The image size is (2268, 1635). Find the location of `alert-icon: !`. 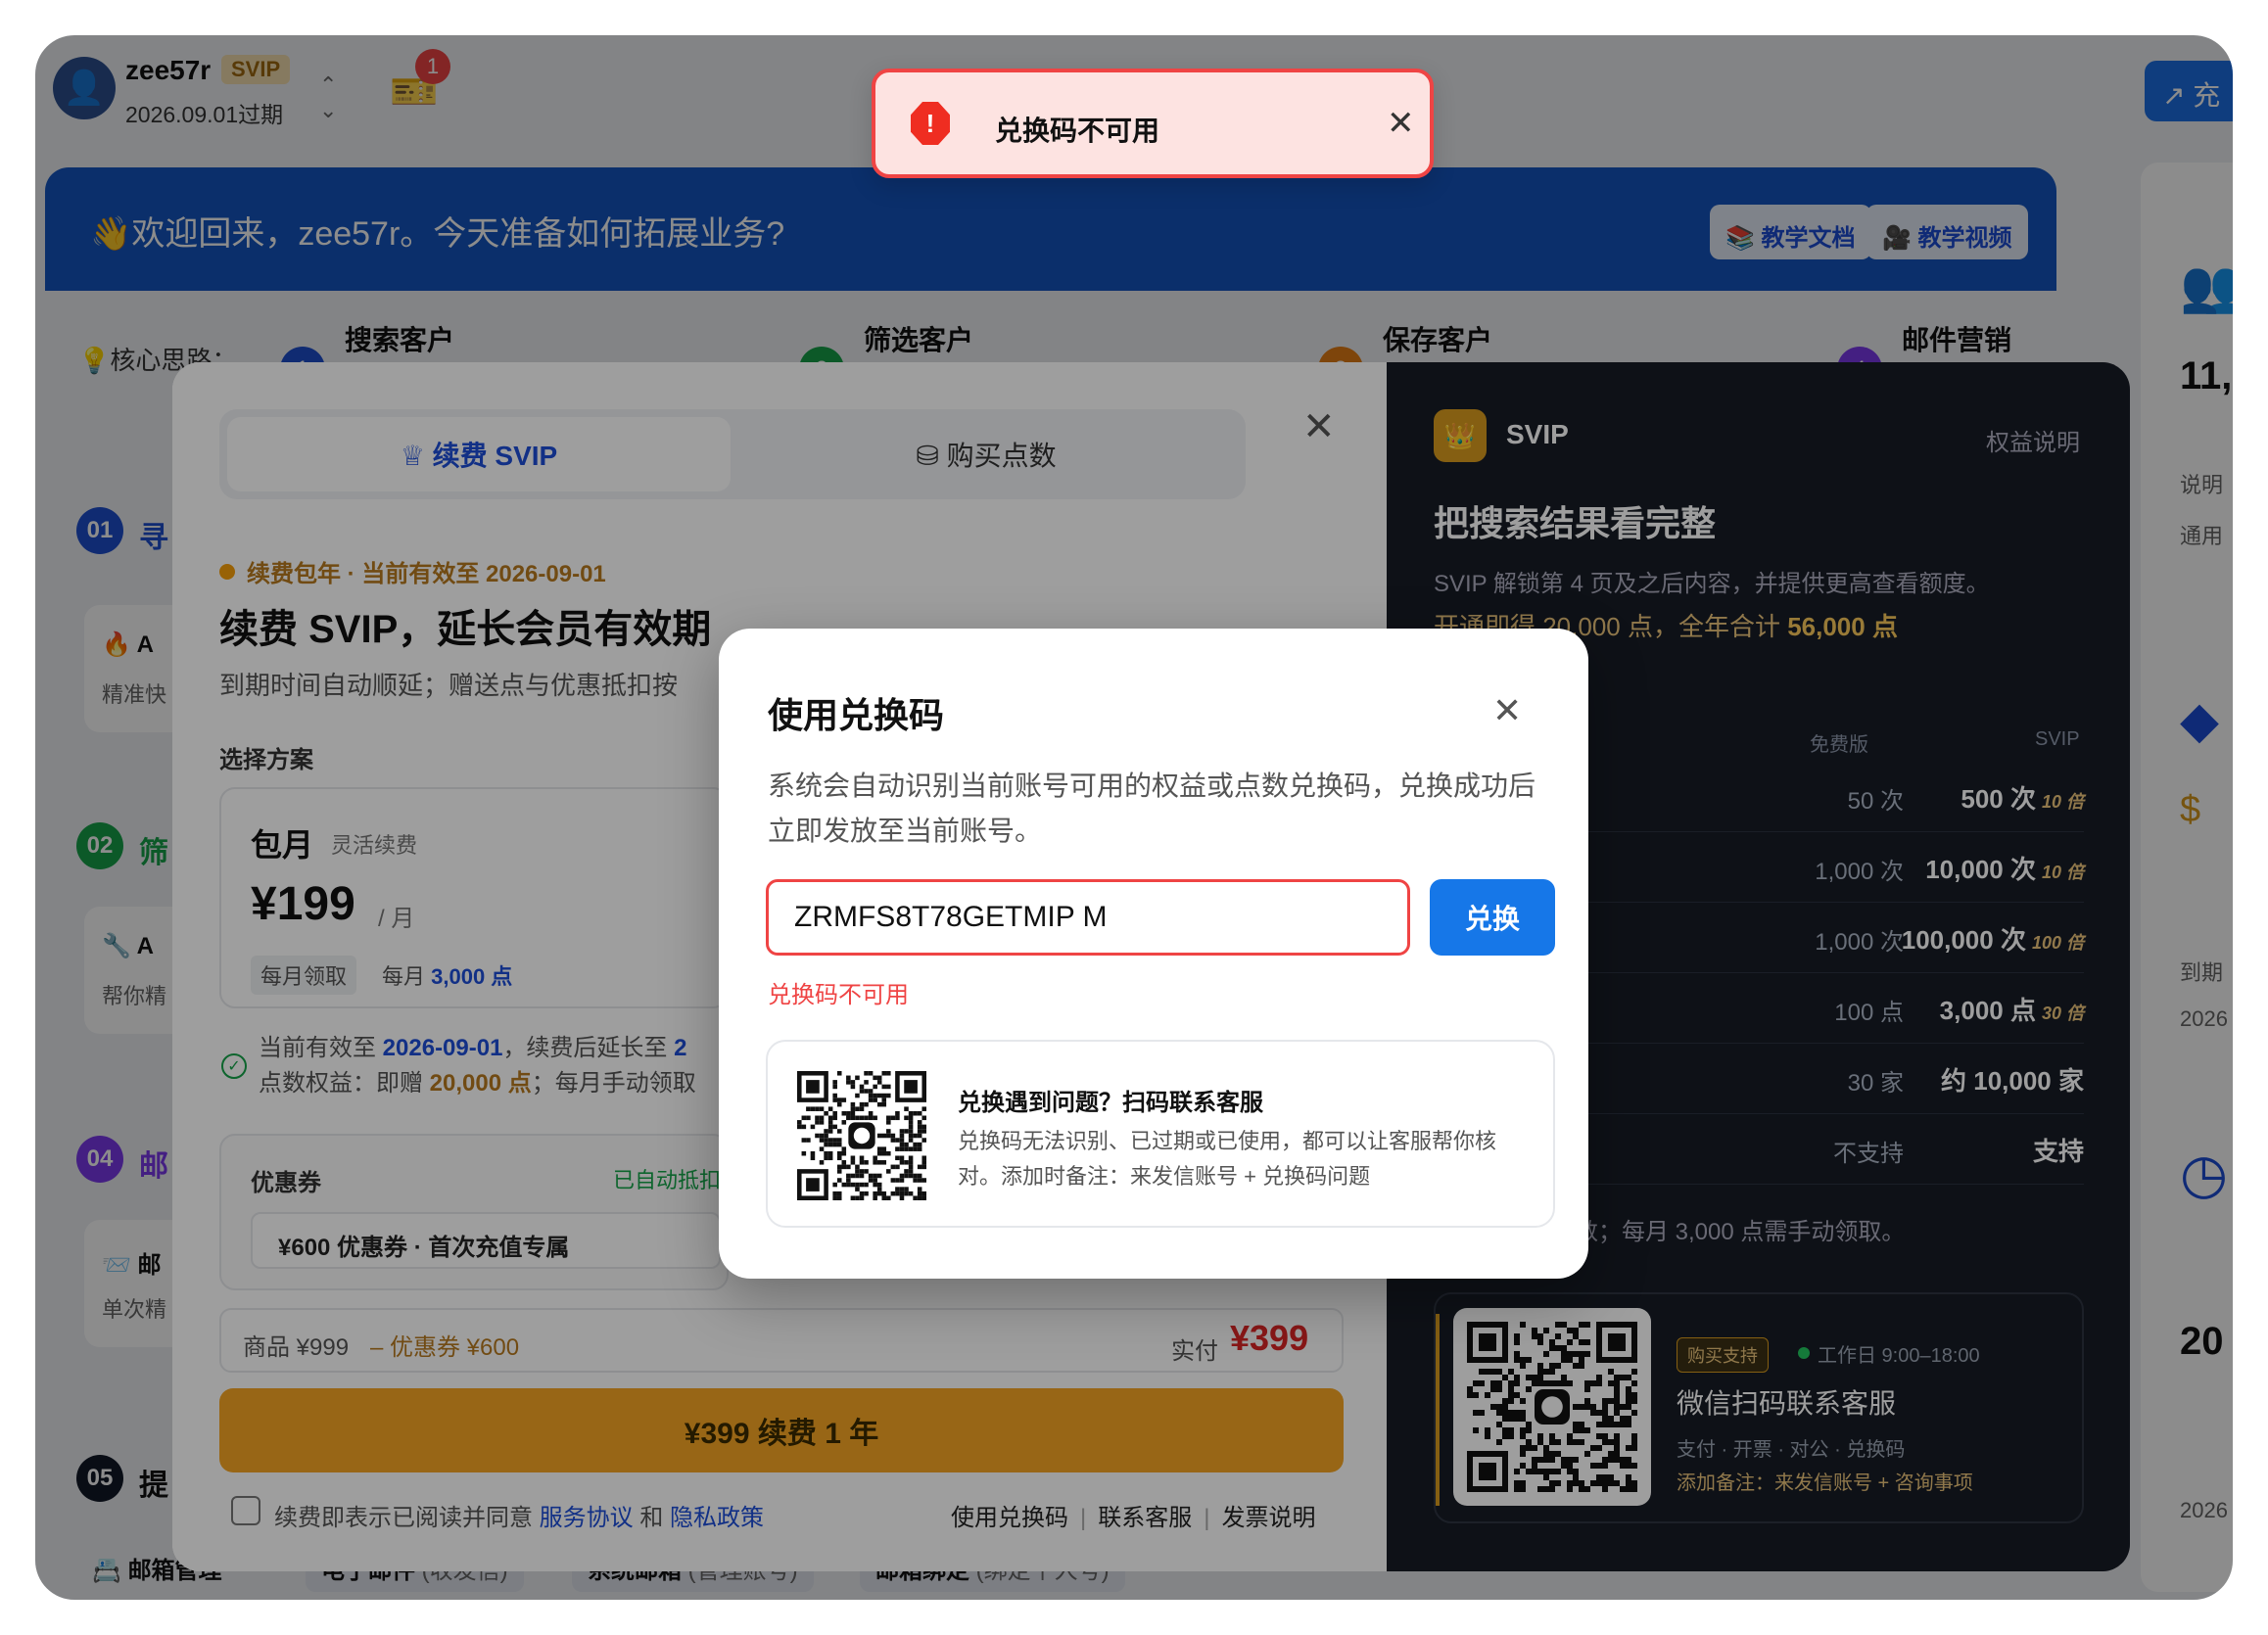

alert-icon: ! is located at coordinates (931, 123).